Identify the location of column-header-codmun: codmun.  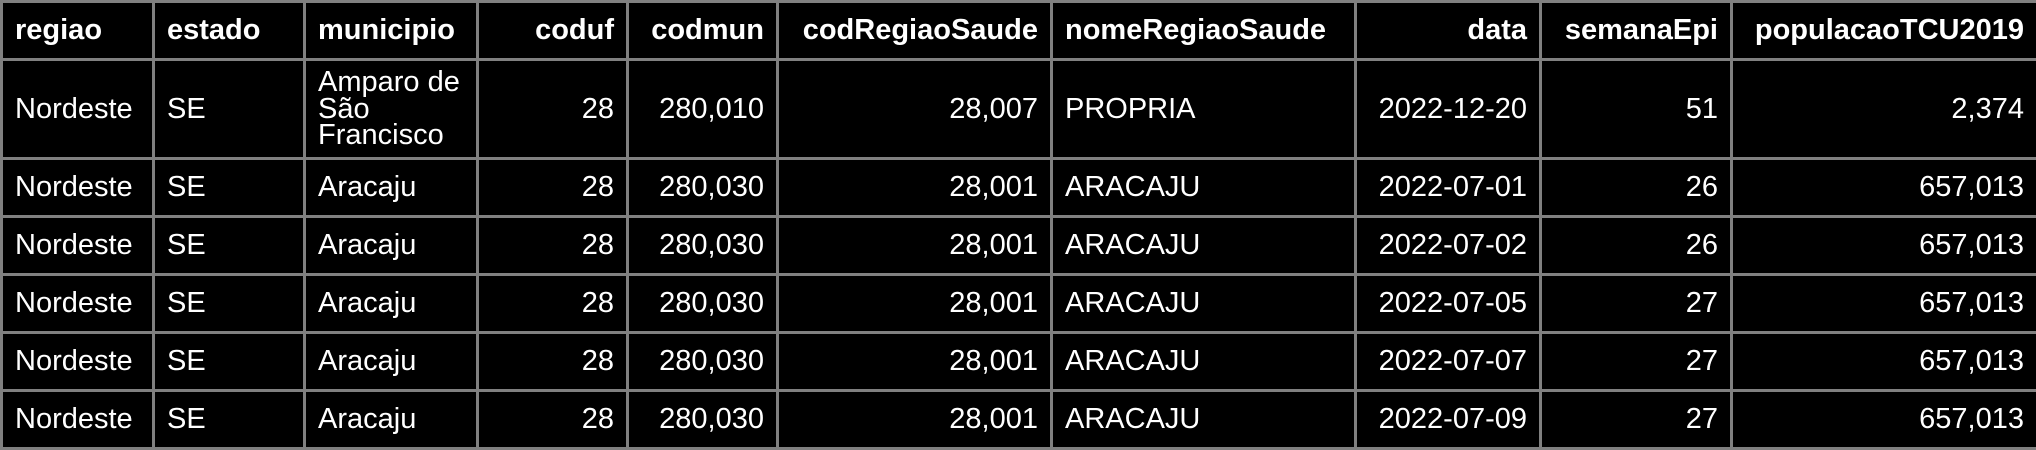
(703, 31).